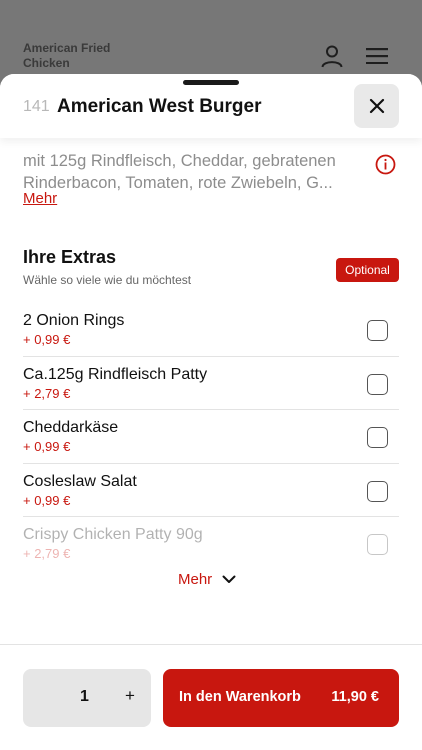 Image resolution: width=422 pixels, height=750 pixels. Describe the element at coordinates (211, 544) in the screenshot. I see `extra-option-row: Crispy Chicken Patty 90g + 2,79 €` at that location.